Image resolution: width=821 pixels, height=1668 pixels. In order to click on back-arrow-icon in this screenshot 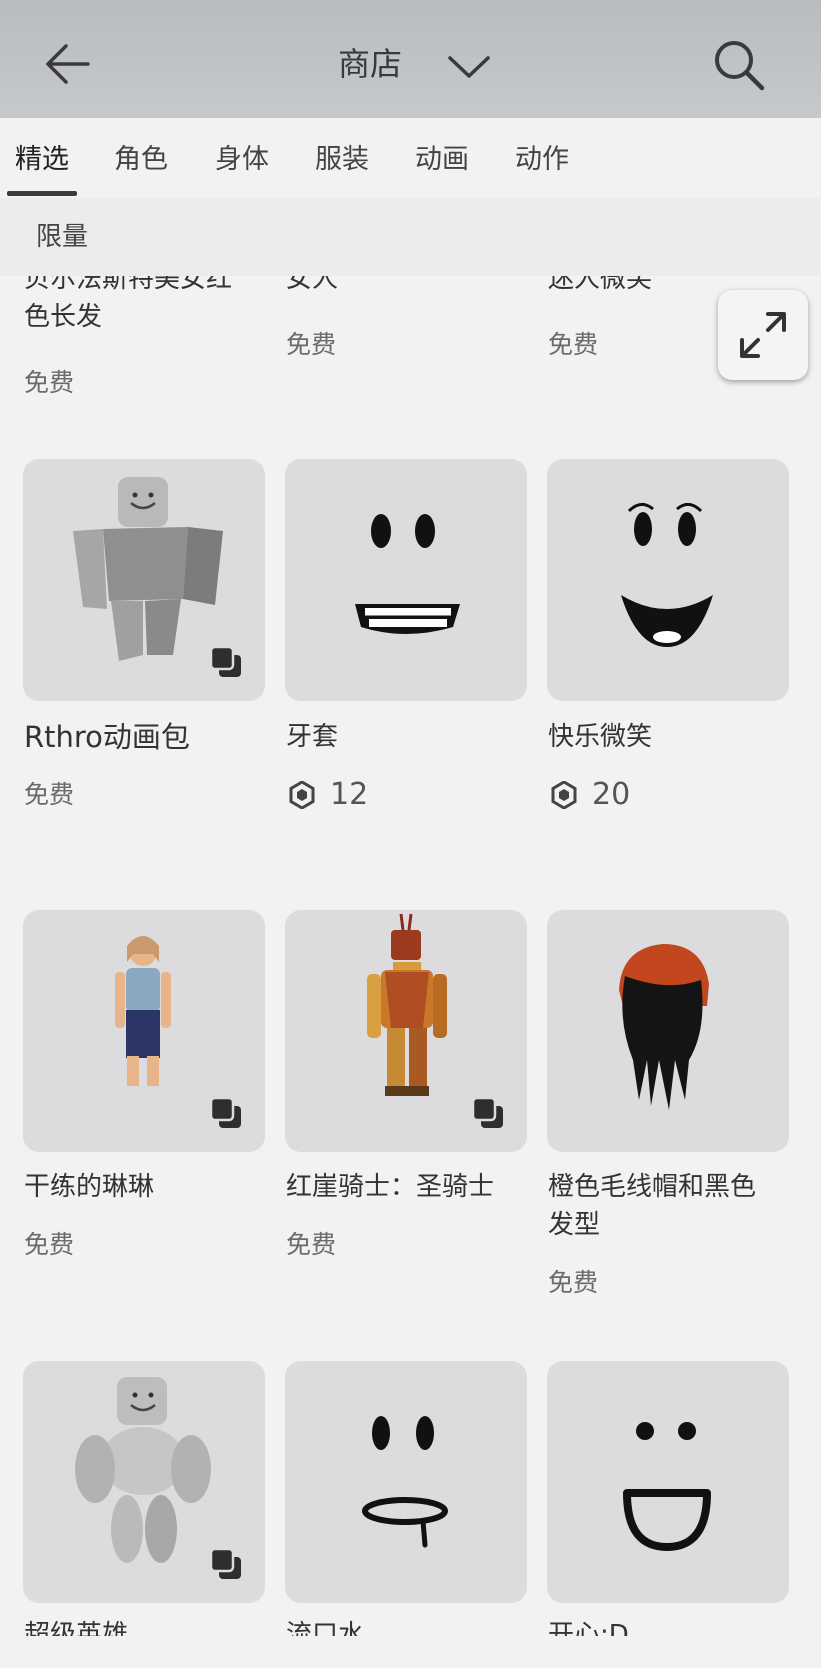, I will do `click(68, 64)`.